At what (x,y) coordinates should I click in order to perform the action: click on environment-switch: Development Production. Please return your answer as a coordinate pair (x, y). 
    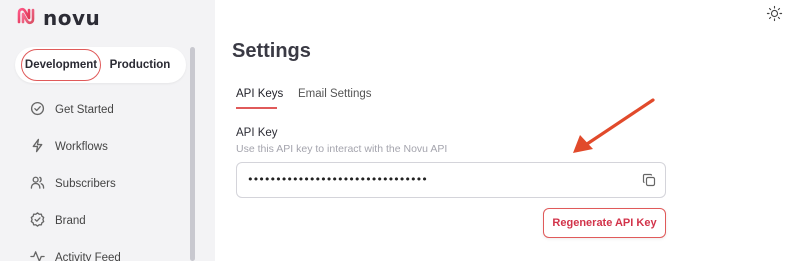
    Looking at the image, I should click on (100, 65).